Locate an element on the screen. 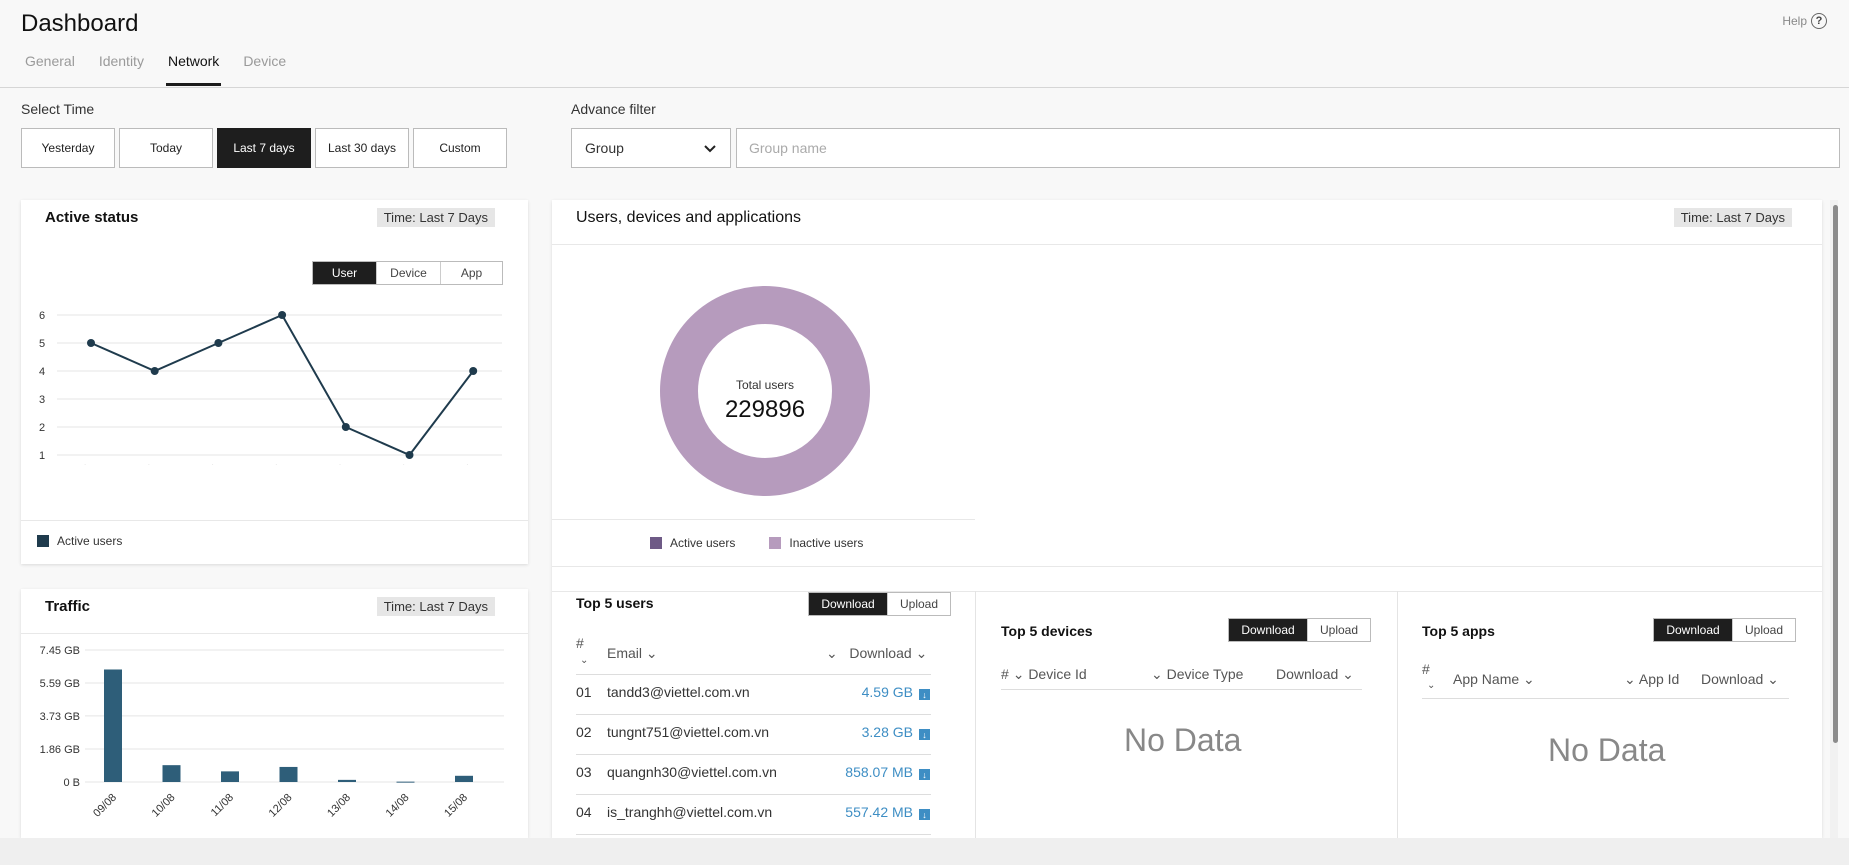 The image size is (1849, 865). num-header-label: # is located at coordinates (1005, 674).